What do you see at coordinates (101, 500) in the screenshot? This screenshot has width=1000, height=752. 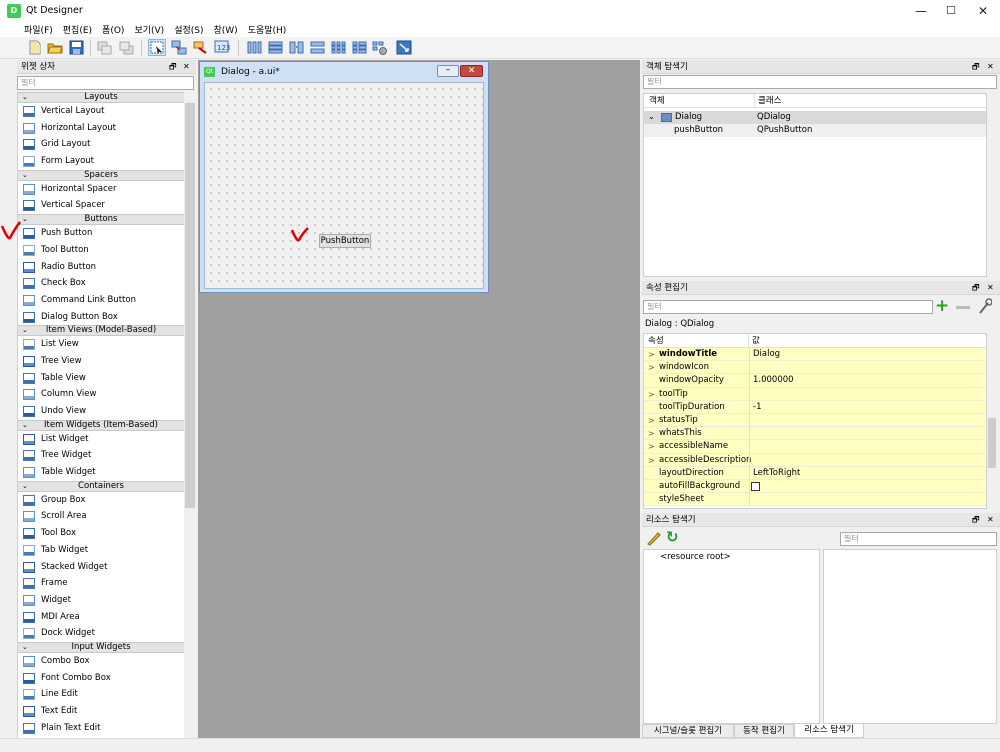 I see `widget-item-group-box: Group Box` at bounding box center [101, 500].